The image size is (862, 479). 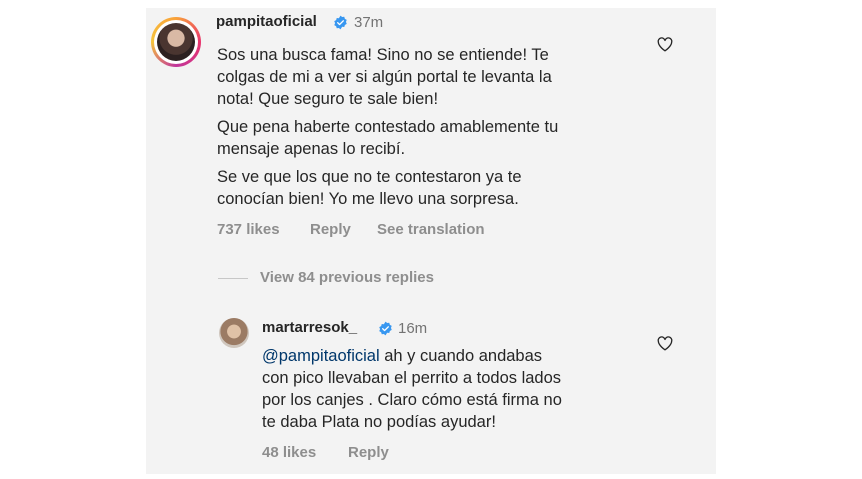 What do you see at coordinates (368, 199) in the screenshot?
I see `comment-line: conocían bien! Yo me llevo una sorpresa.` at bounding box center [368, 199].